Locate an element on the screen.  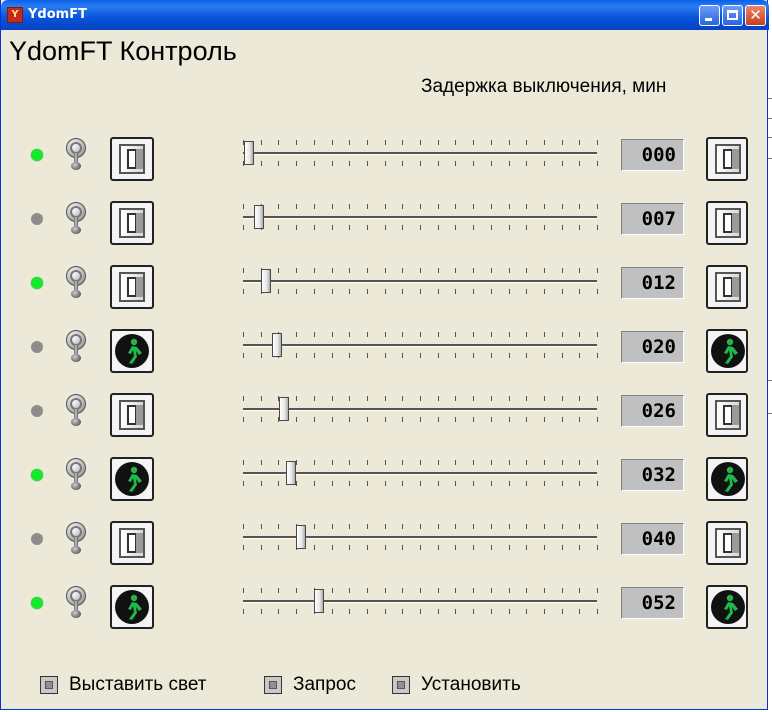
install-label: Установить is located at coordinates (471, 684).